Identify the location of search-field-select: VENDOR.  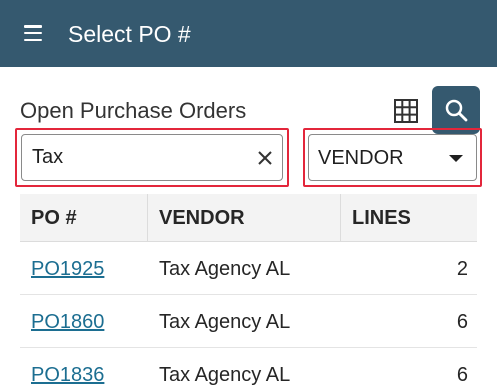
(392, 157).